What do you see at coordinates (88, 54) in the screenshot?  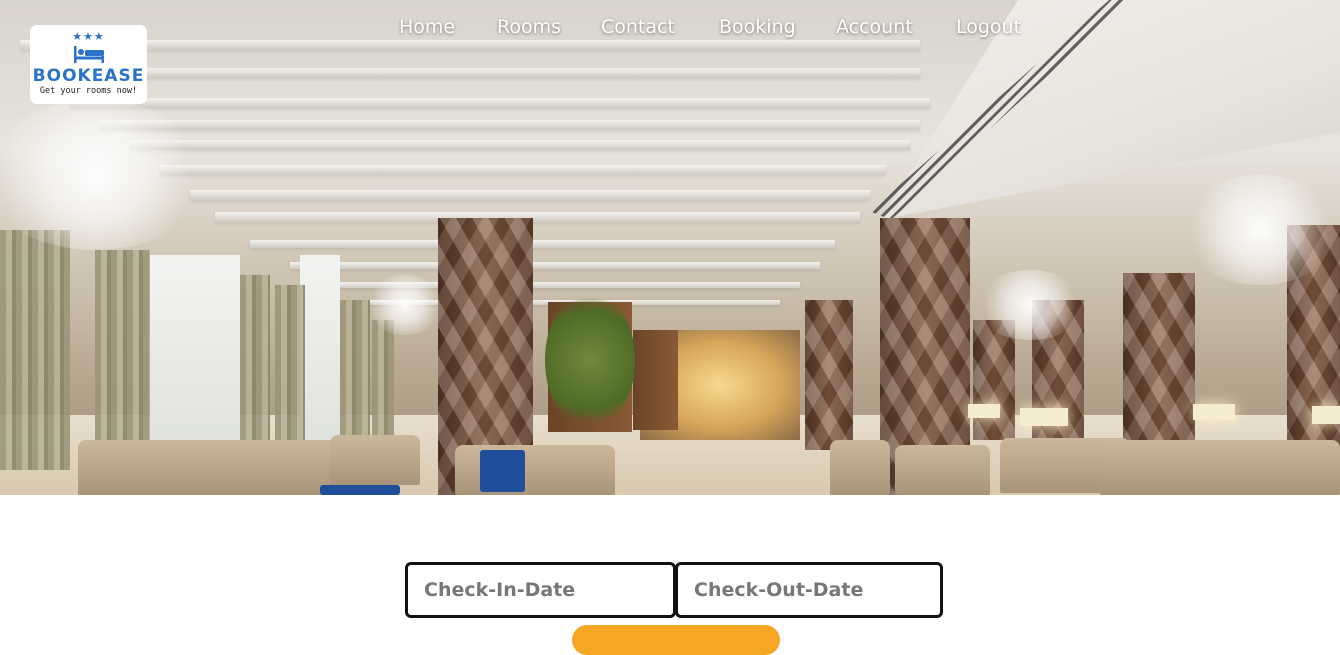 I see `bed-icon` at bounding box center [88, 54].